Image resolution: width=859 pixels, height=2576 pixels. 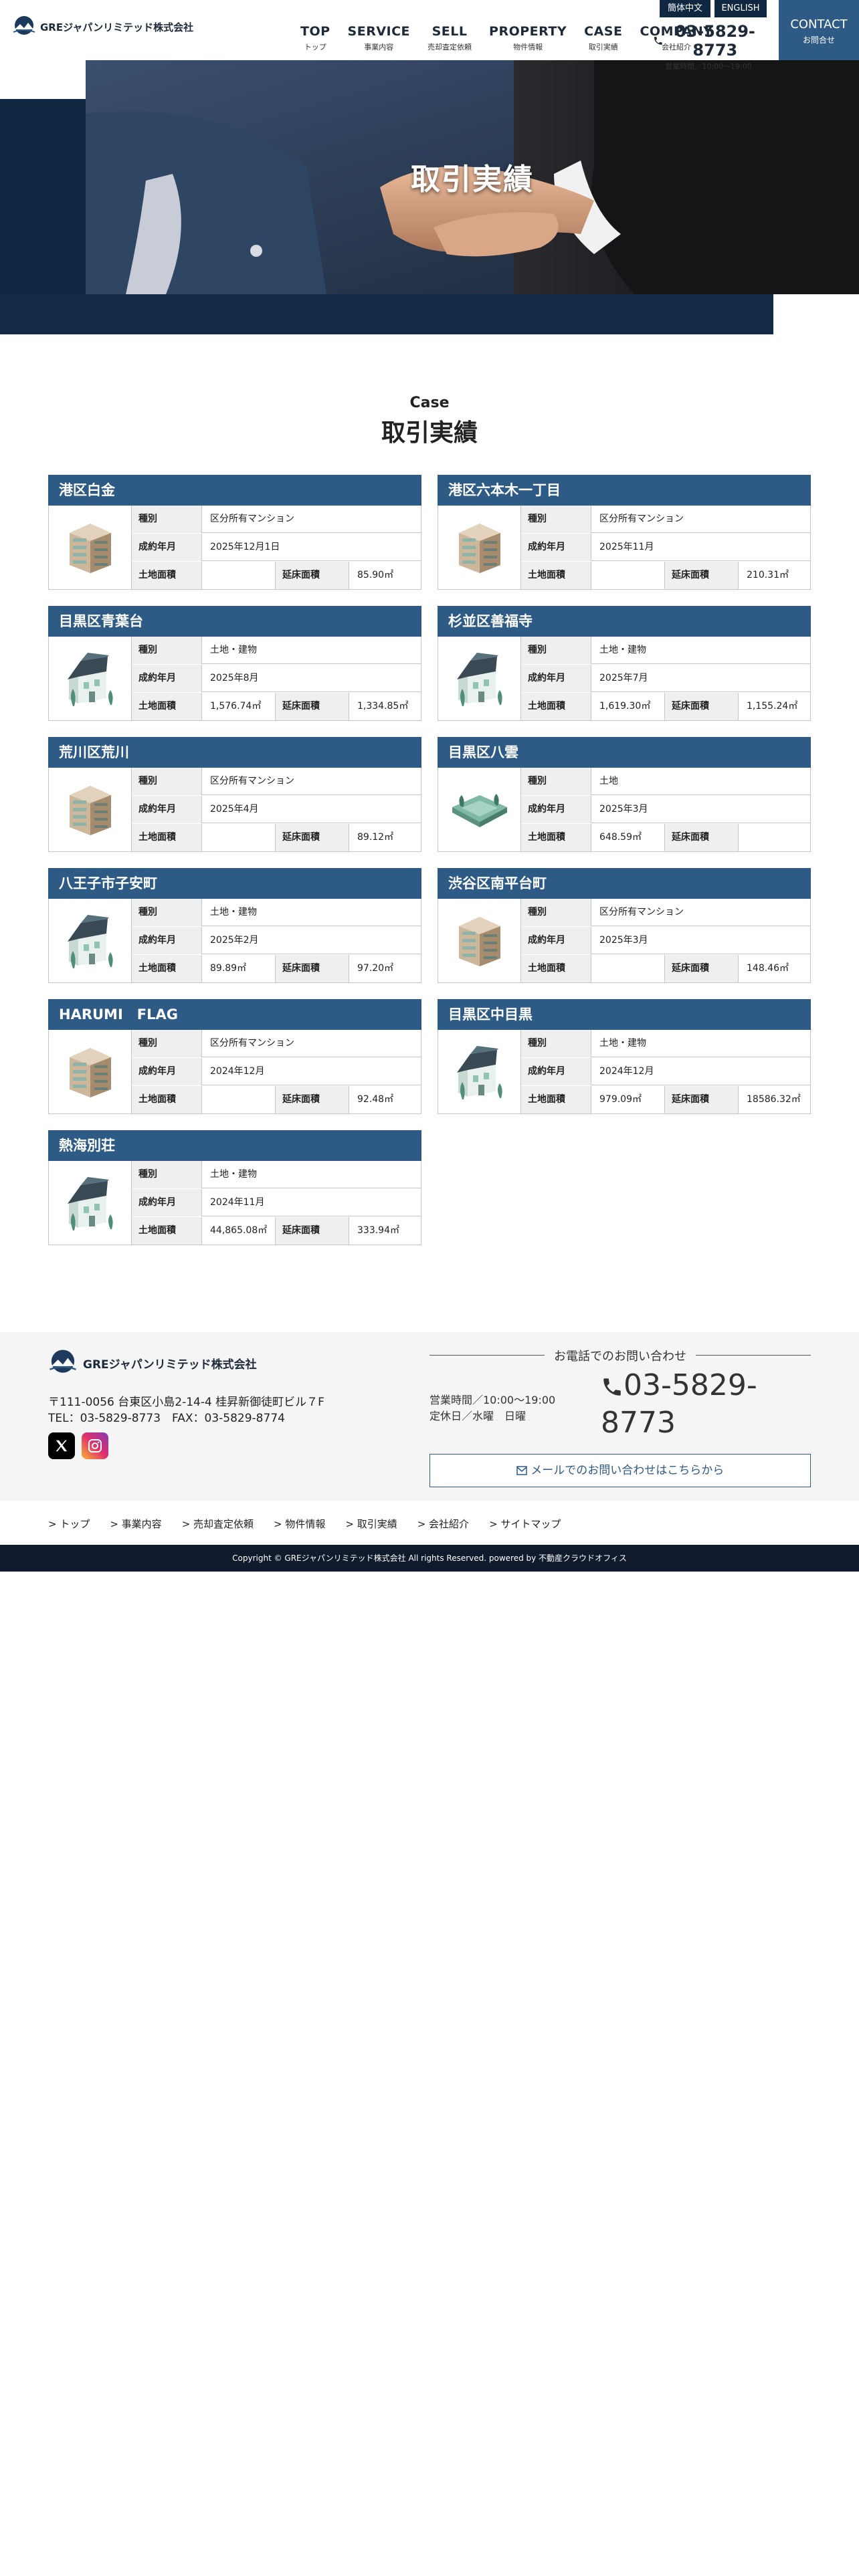 I want to click on value-date: 2025年11月, so click(x=627, y=547).